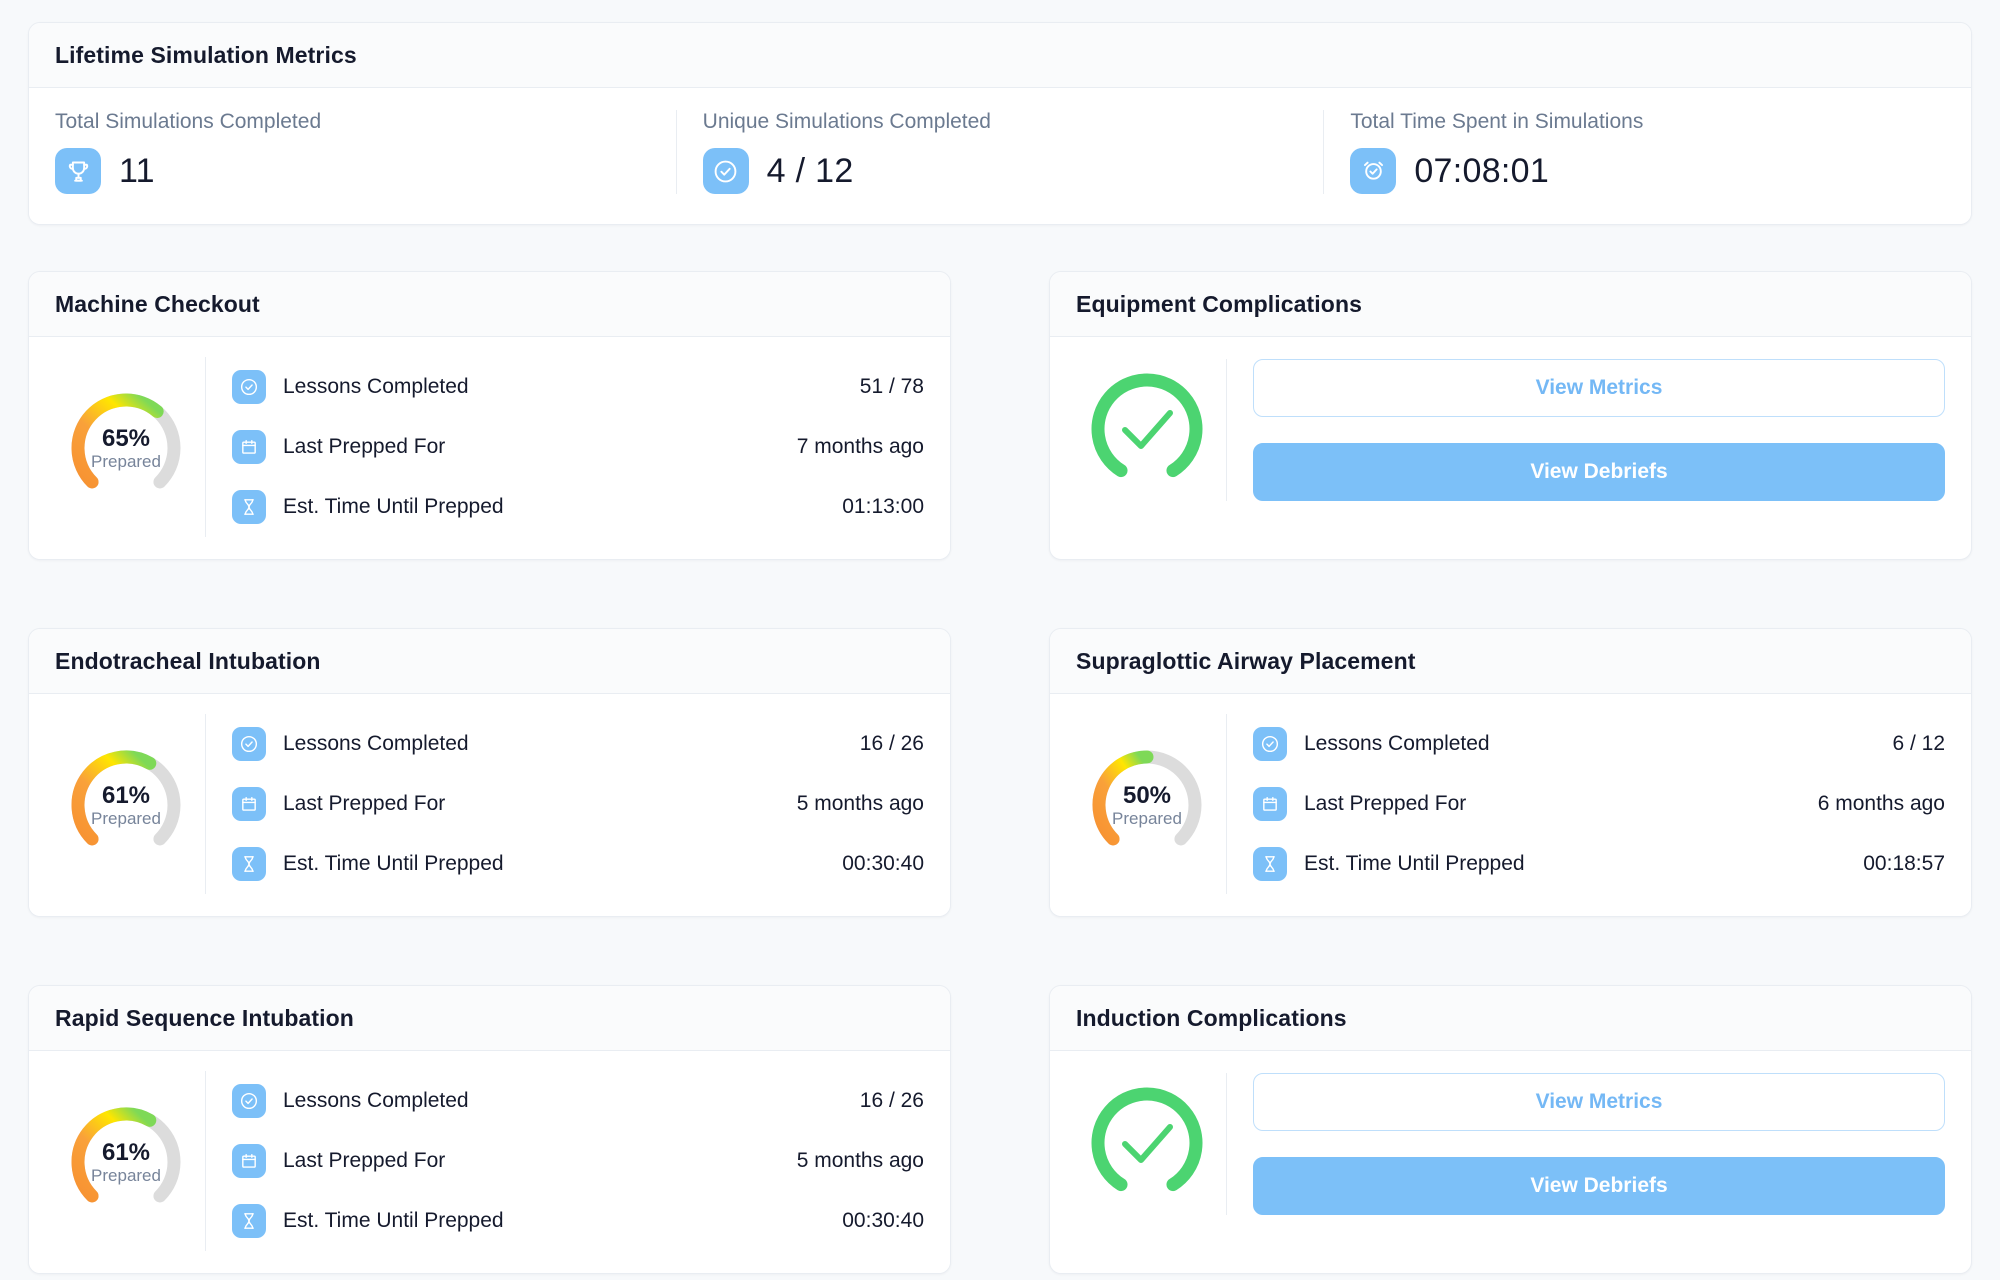 This screenshot has height=1280, width=2000. I want to click on preparedness-gauge: 61% Prepared, so click(126, 804).